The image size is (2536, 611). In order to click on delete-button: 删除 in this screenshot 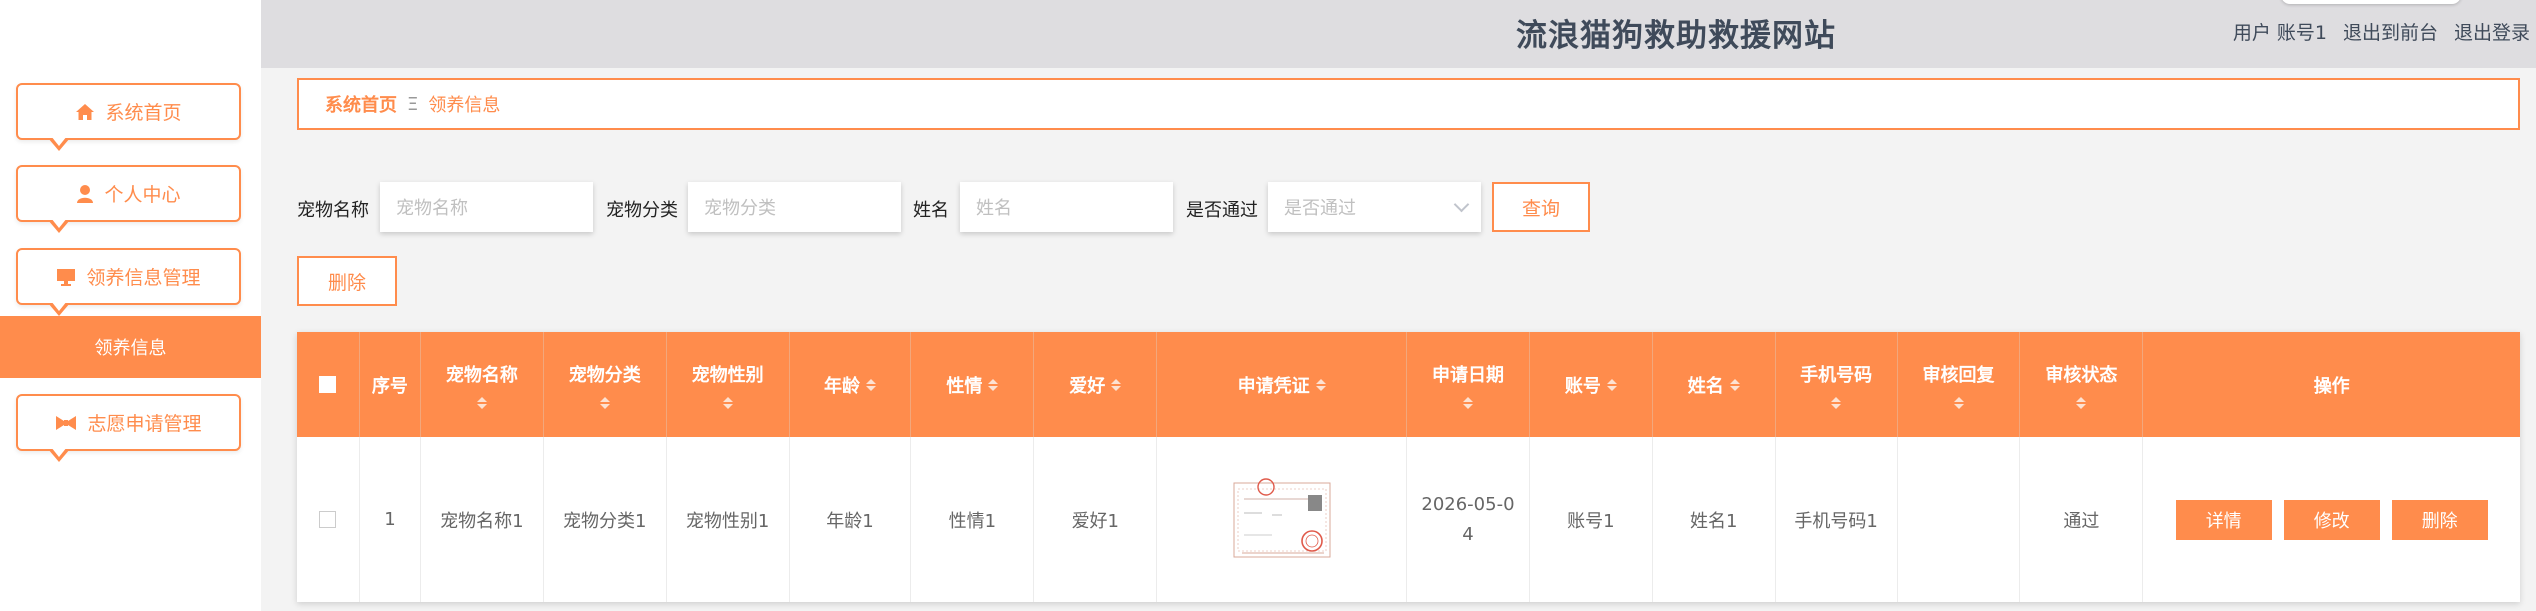, I will do `click(2439, 519)`.